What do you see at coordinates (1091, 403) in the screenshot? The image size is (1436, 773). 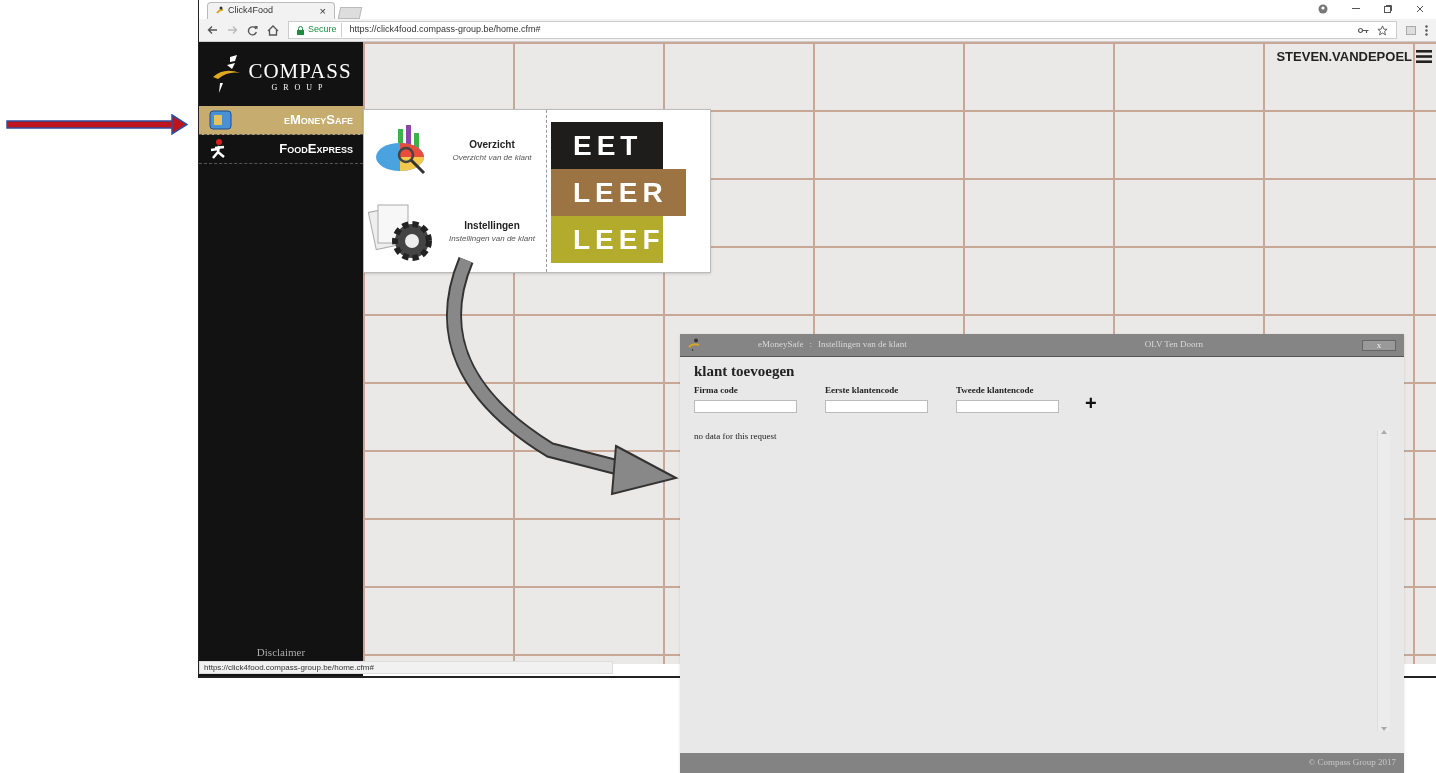 I see `add-button: +` at bounding box center [1091, 403].